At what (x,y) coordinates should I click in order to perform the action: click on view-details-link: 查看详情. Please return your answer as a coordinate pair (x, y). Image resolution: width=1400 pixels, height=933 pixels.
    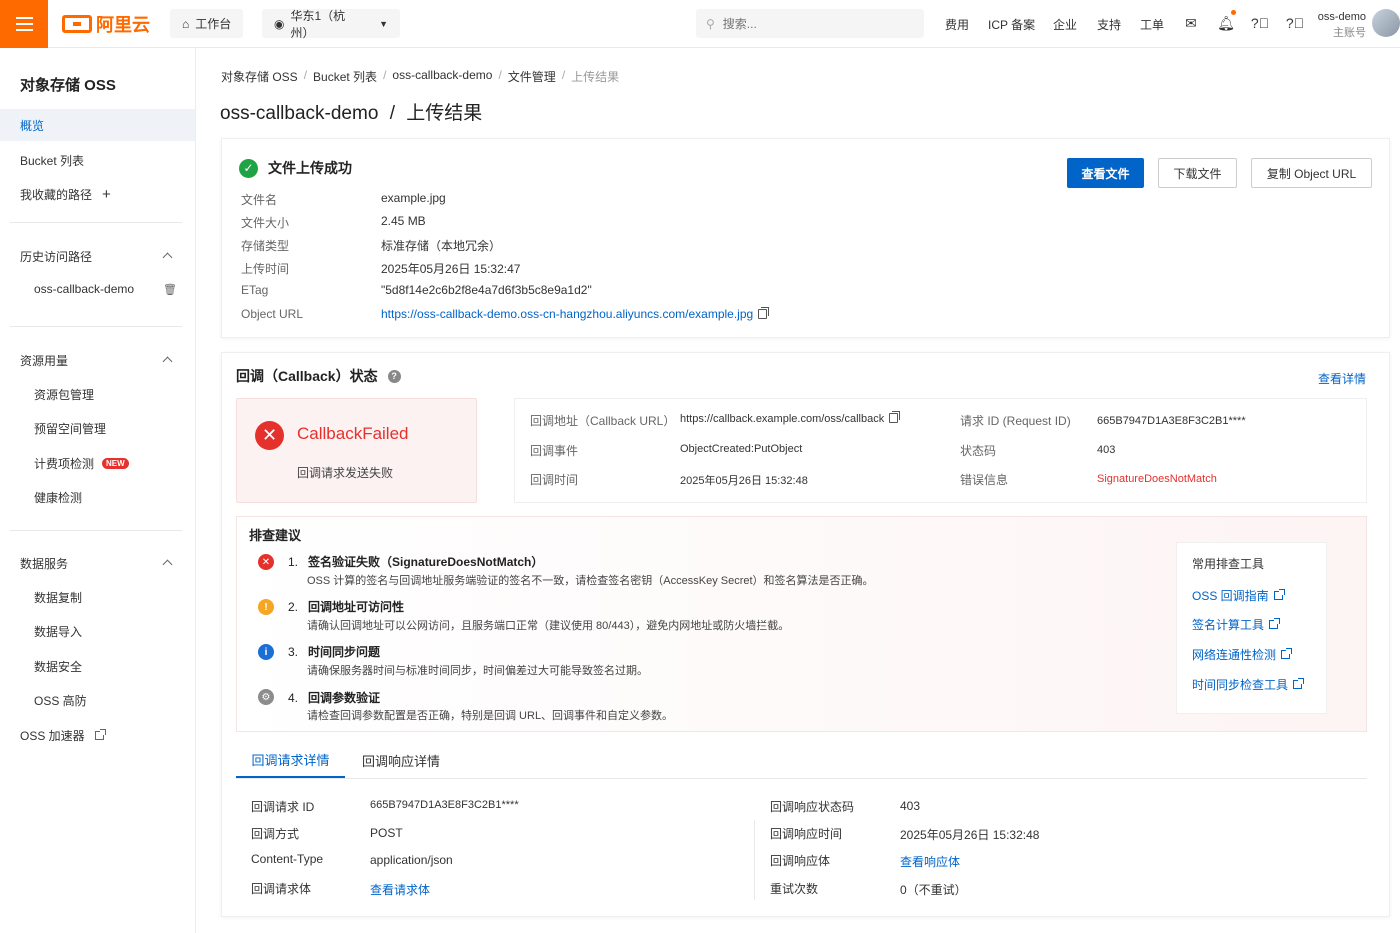
    Looking at the image, I should click on (1342, 378).